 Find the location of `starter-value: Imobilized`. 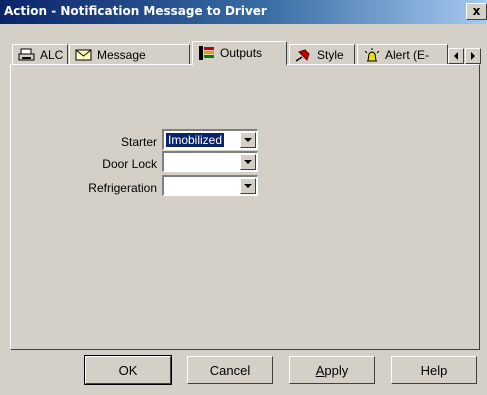

starter-value: Imobilized is located at coordinates (195, 140).